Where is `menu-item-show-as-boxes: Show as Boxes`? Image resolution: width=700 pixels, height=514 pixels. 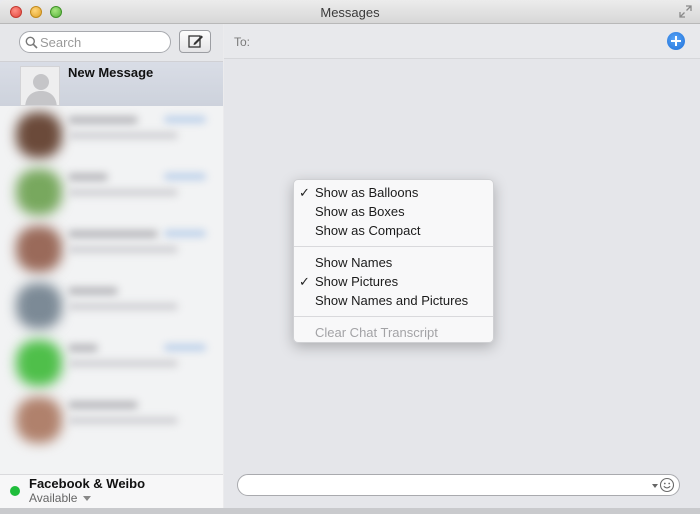 menu-item-show-as-boxes: Show as Boxes is located at coordinates (393, 211).